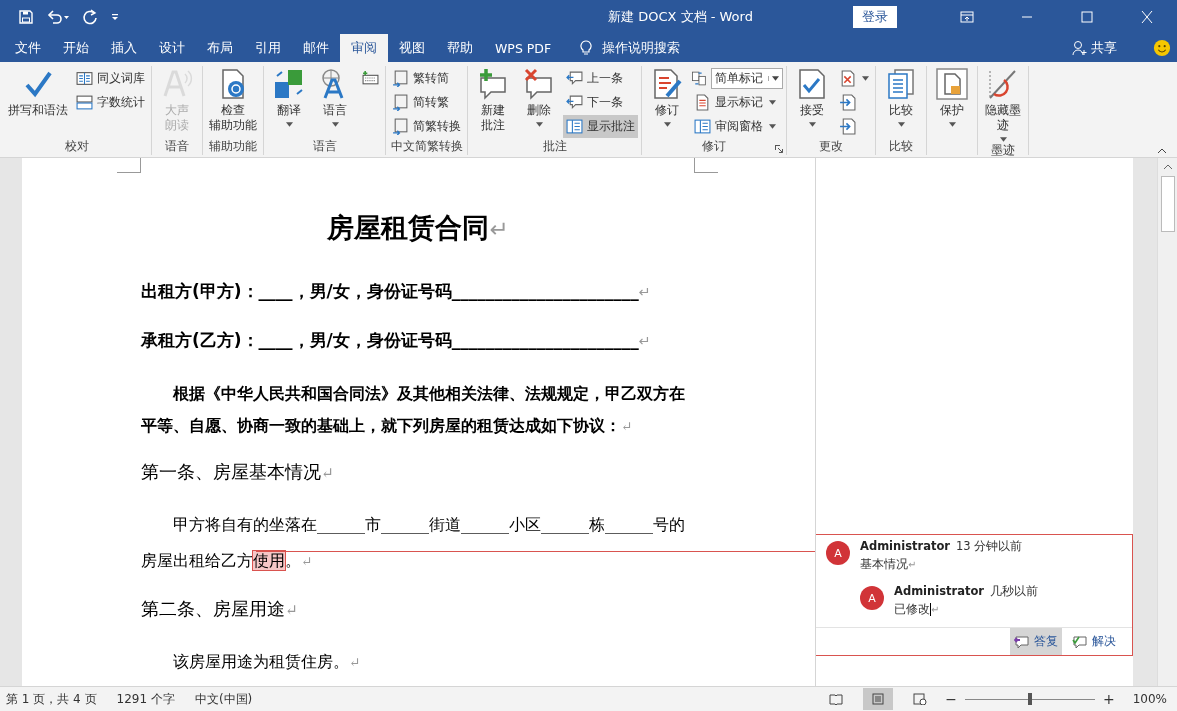 The image size is (1177, 711). I want to click on person-add-icon, so click(1080, 48).